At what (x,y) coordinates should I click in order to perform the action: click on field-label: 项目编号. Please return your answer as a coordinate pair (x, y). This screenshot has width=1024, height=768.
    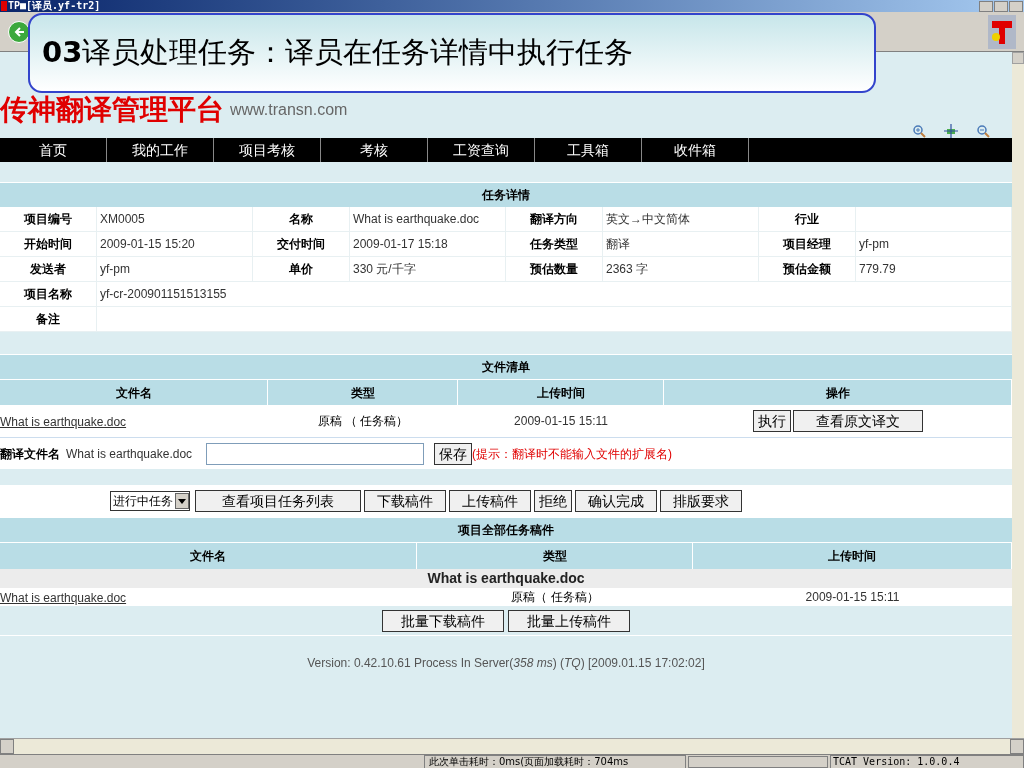
    Looking at the image, I should click on (48, 219).